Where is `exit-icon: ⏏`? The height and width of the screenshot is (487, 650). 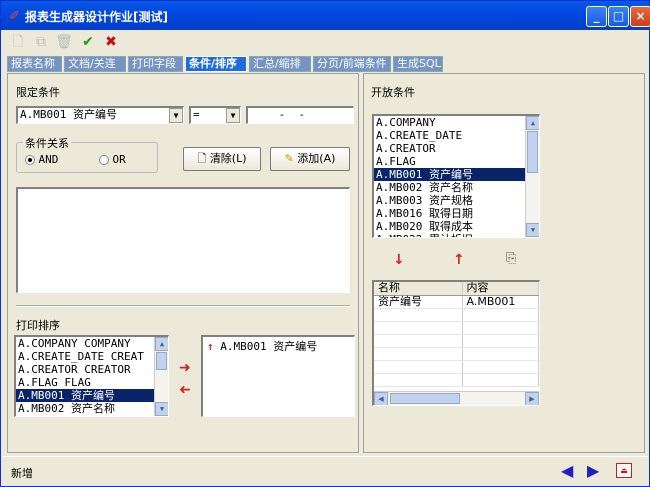 exit-icon: ⏏ is located at coordinates (624, 470).